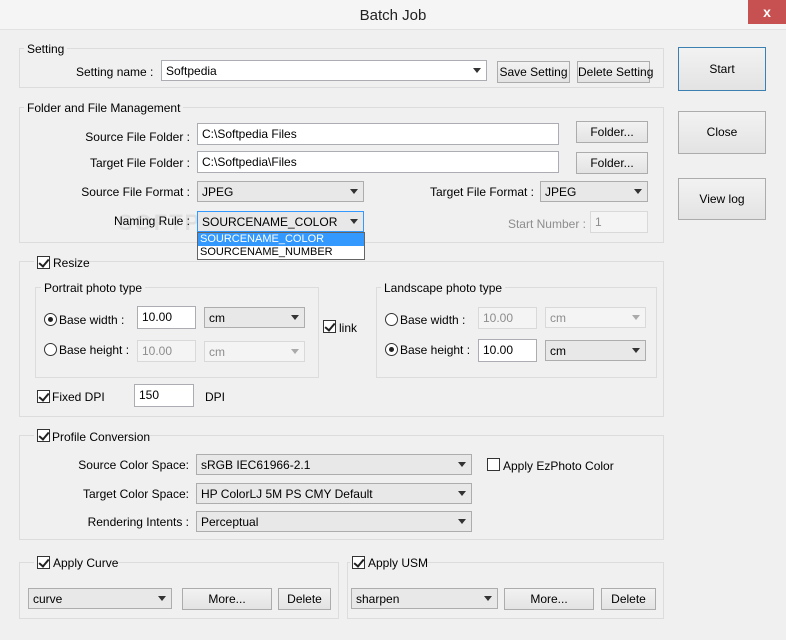 The width and height of the screenshot is (786, 640). I want to click on landscape-base-width-unit-value: cm, so click(558, 318).